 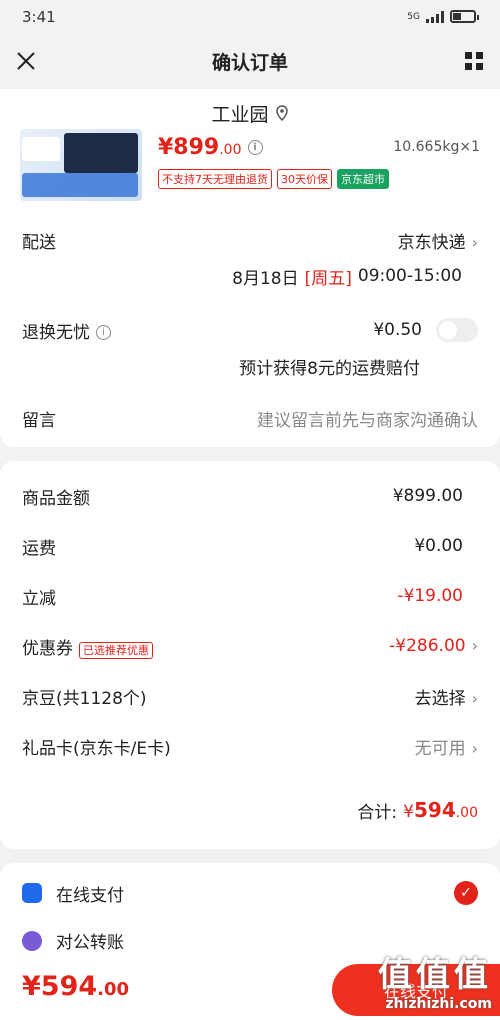 I want to click on beans-value: 去选择, so click(x=440, y=698).